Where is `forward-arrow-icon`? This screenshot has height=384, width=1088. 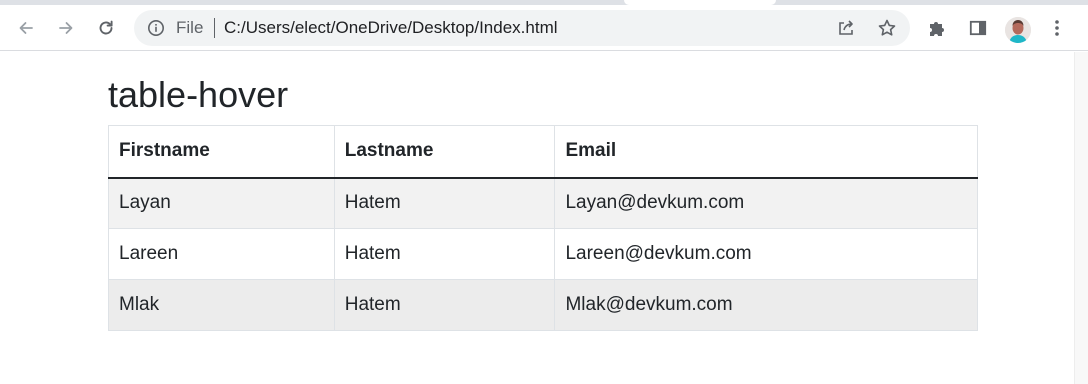 forward-arrow-icon is located at coordinates (66, 28).